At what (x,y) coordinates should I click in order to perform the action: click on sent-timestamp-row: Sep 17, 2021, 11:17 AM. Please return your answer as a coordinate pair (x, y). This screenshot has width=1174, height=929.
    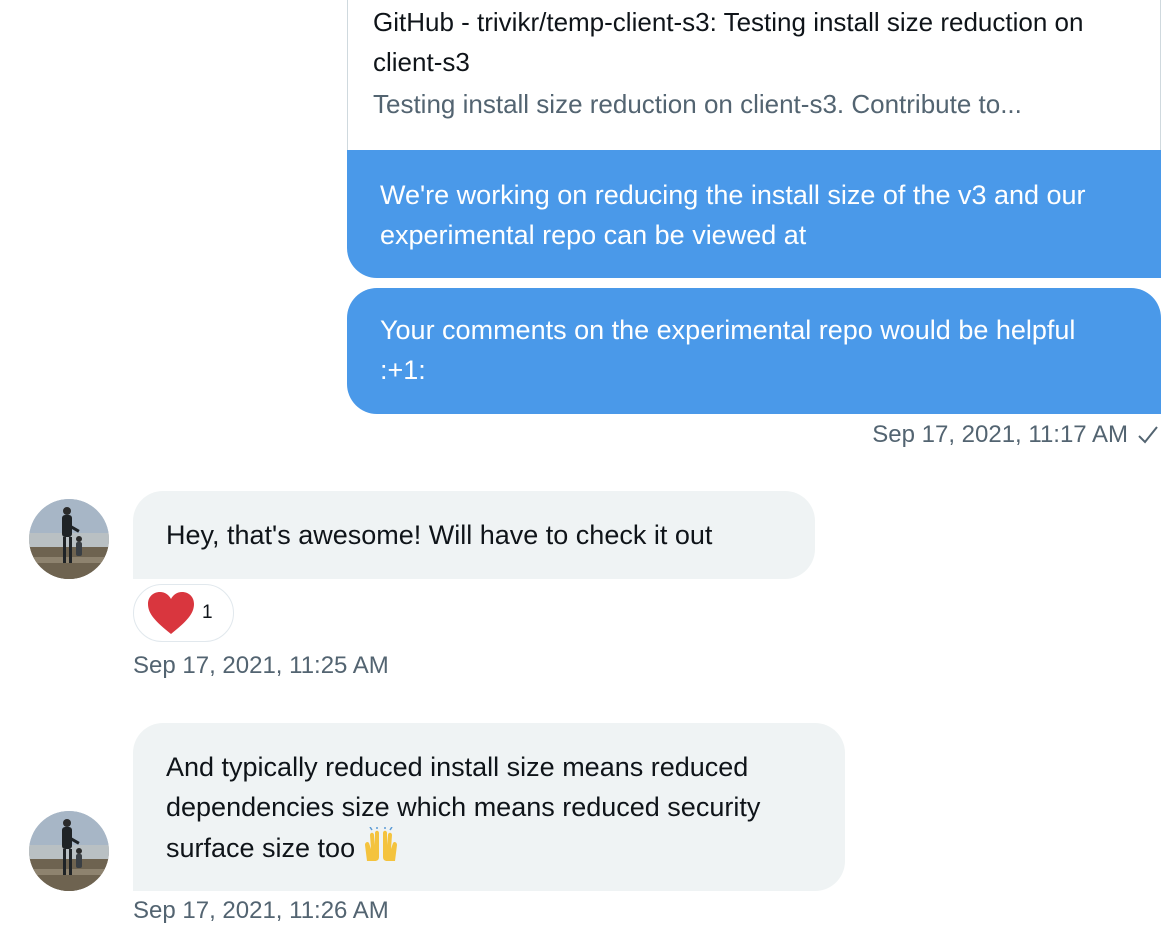
    Looking at the image, I should click on (1016, 435).